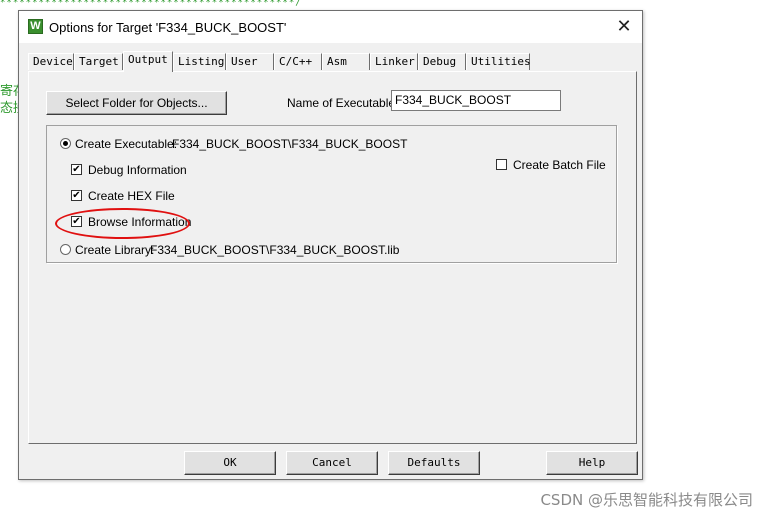 This screenshot has height=518, width=765. I want to click on background-code-text: 态接, so click(9, 108).